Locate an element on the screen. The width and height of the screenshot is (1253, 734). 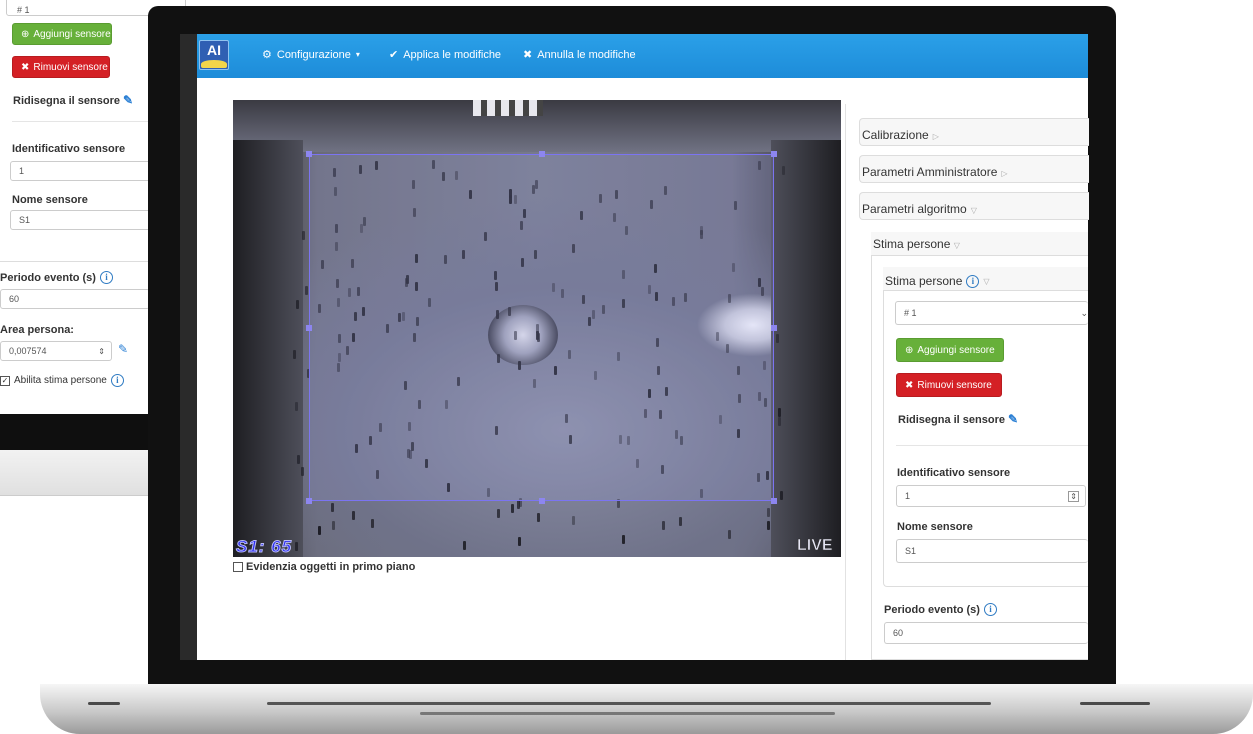
people-estimate-subheader: Stima persone i ▽ is located at coordinates (985, 279).